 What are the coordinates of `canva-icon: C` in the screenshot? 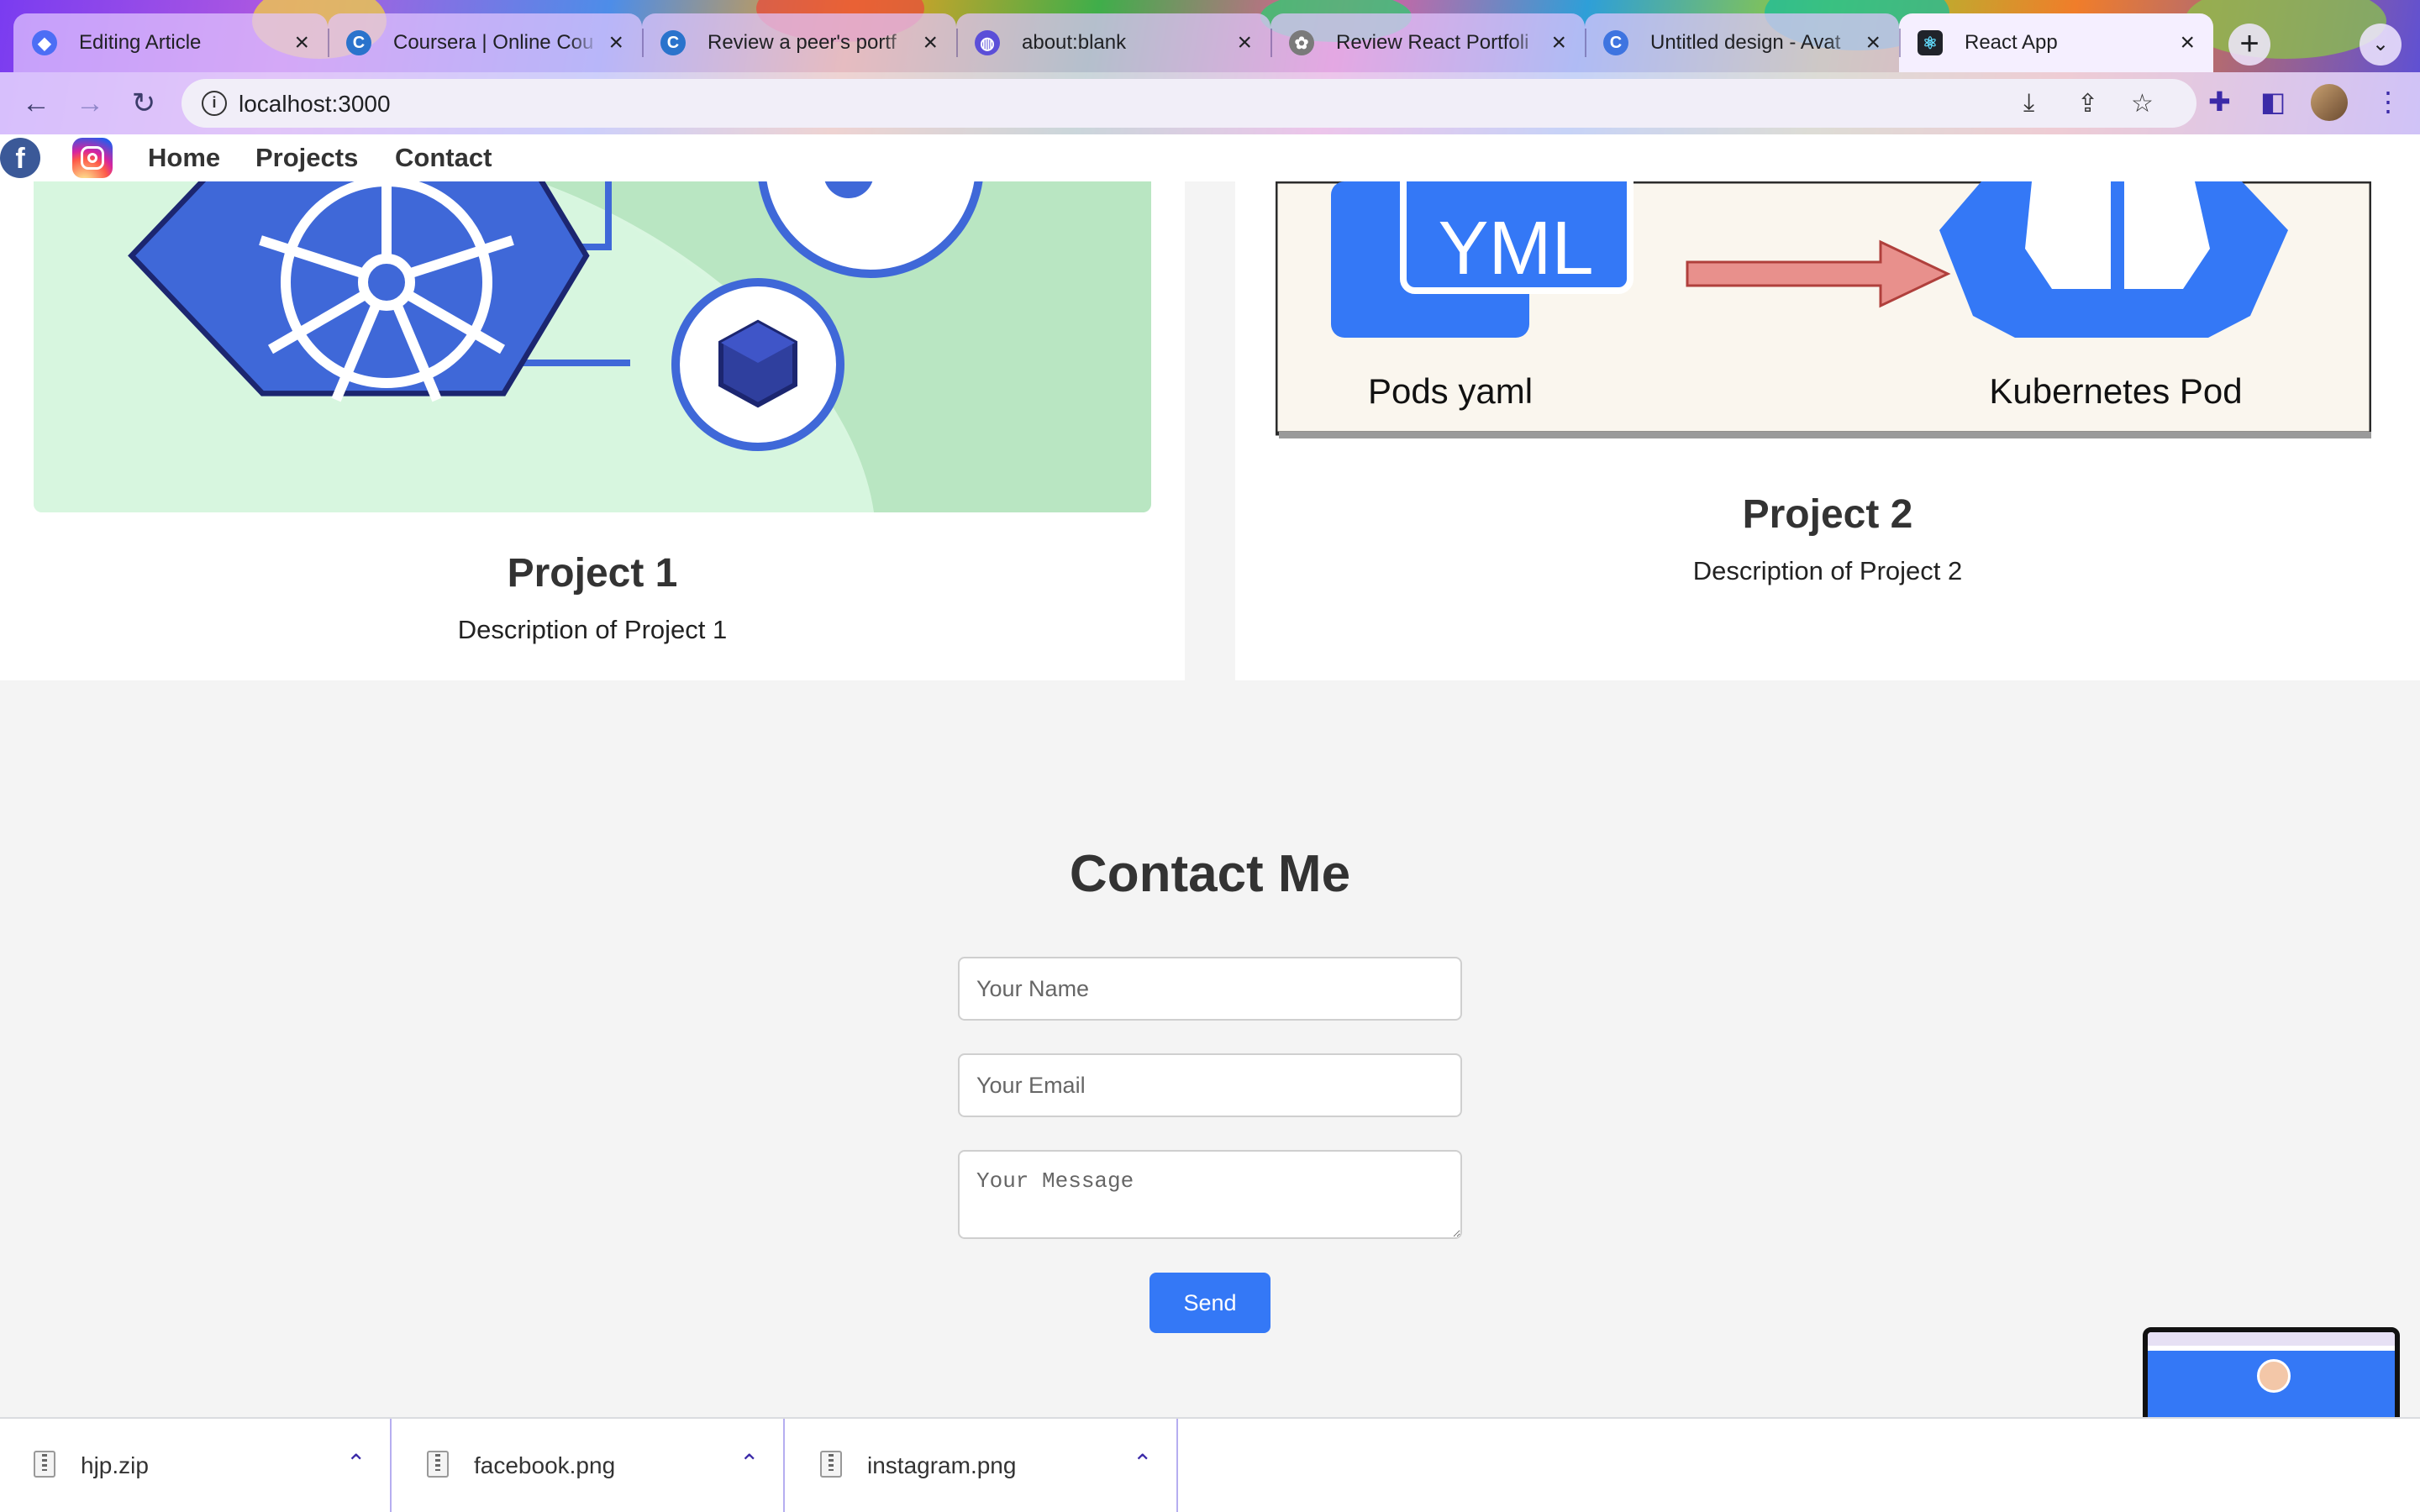 It's located at (1616, 42).